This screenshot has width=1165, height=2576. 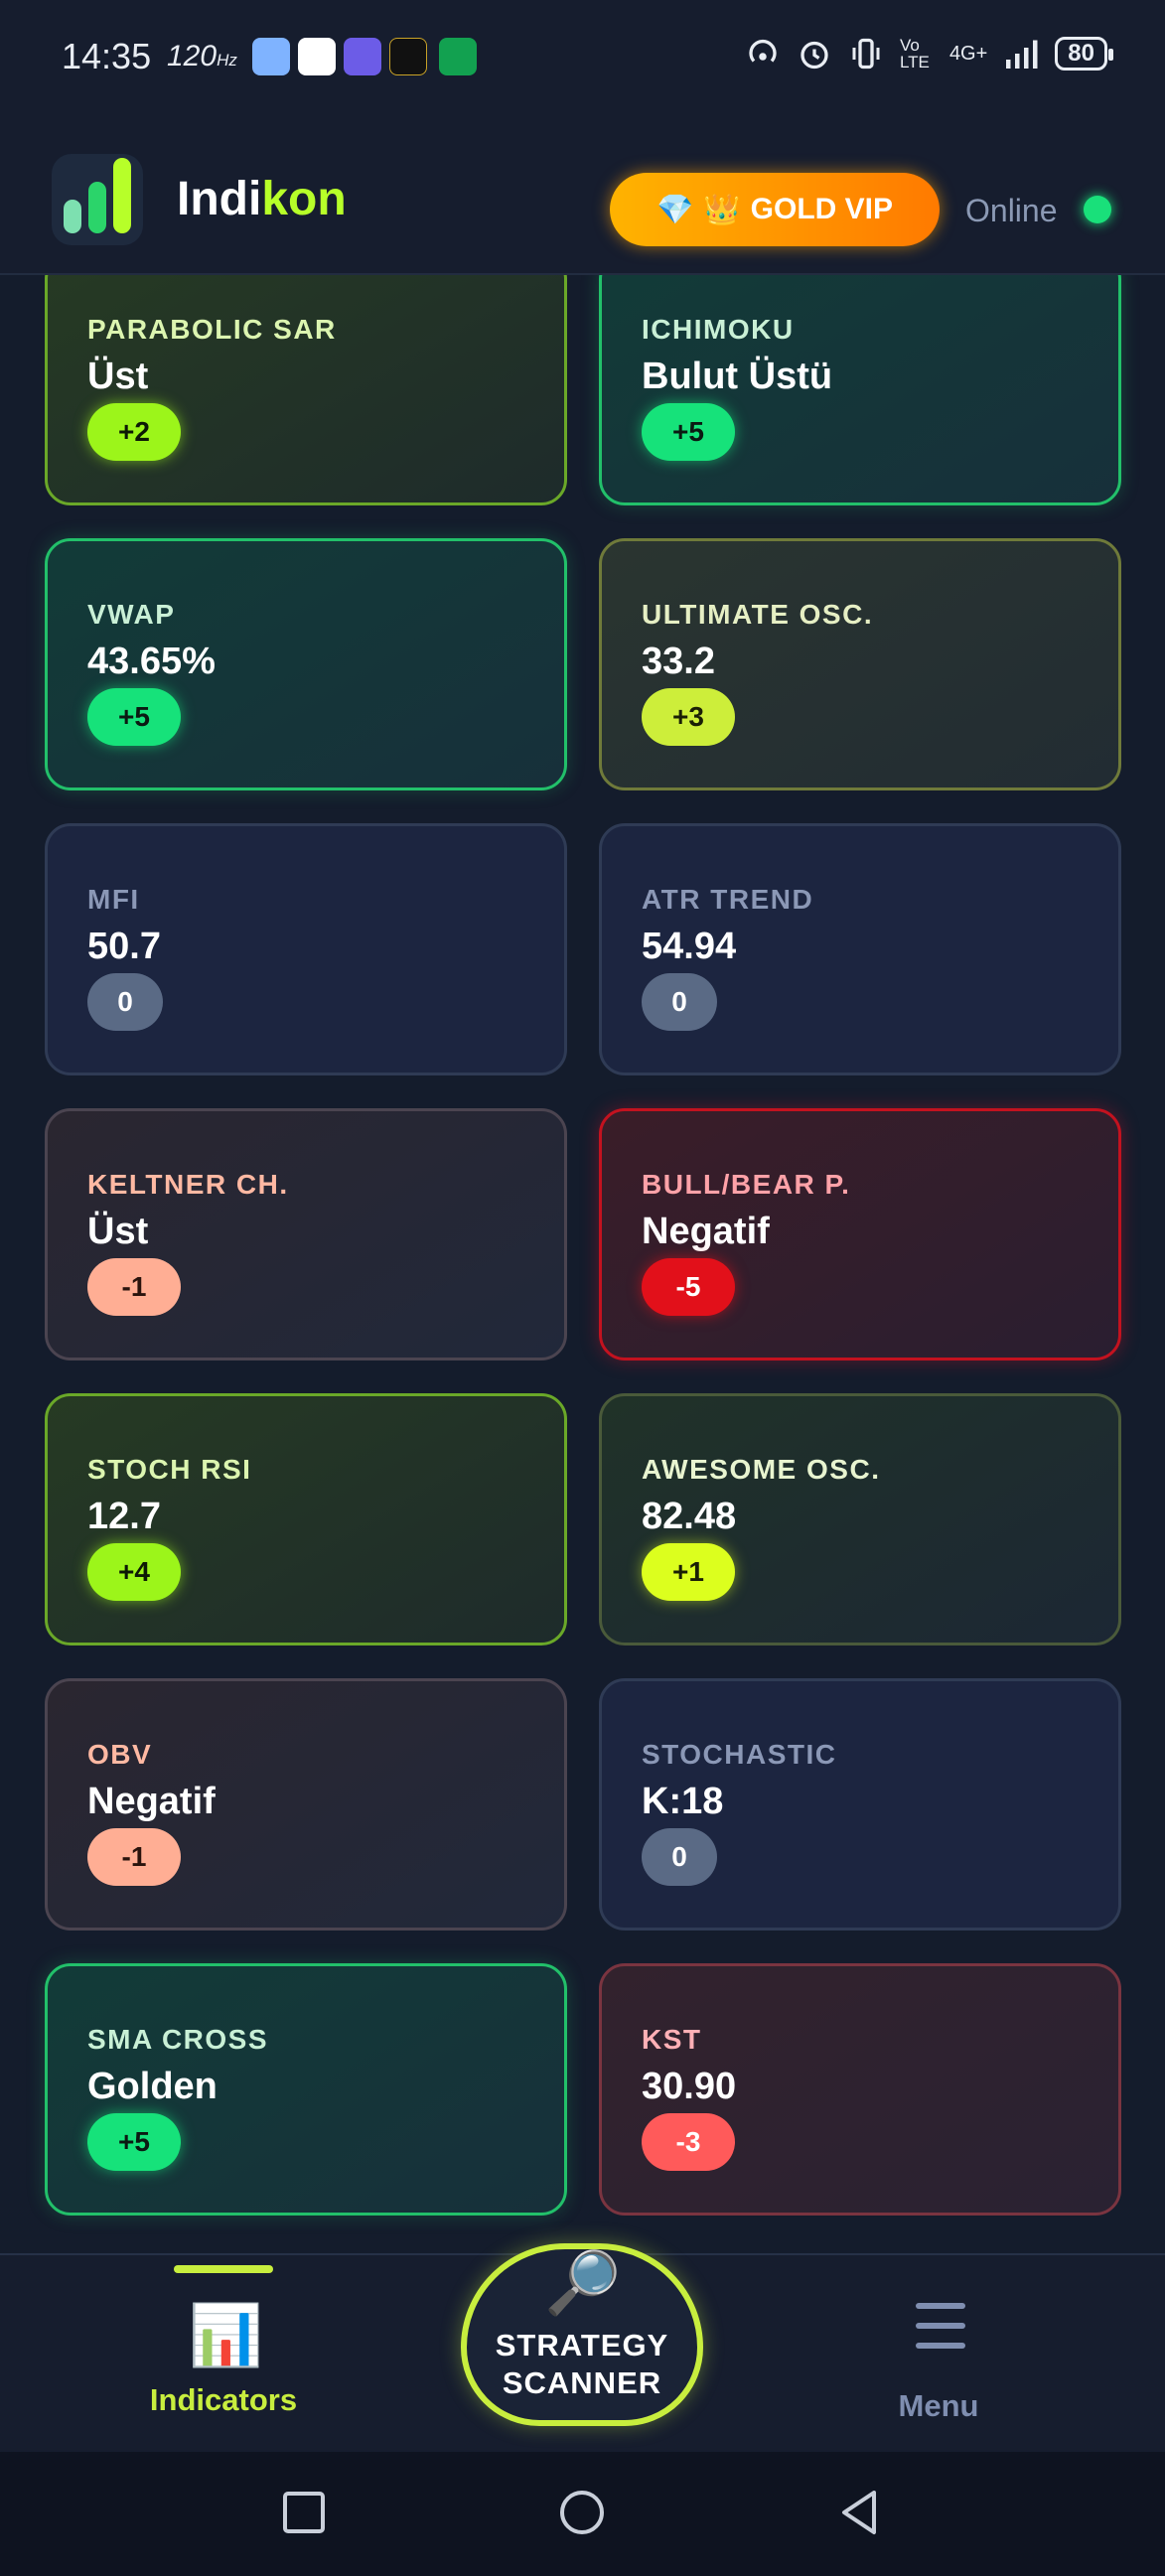 What do you see at coordinates (938, 2406) in the screenshot?
I see `nav-menu-label: Menu` at bounding box center [938, 2406].